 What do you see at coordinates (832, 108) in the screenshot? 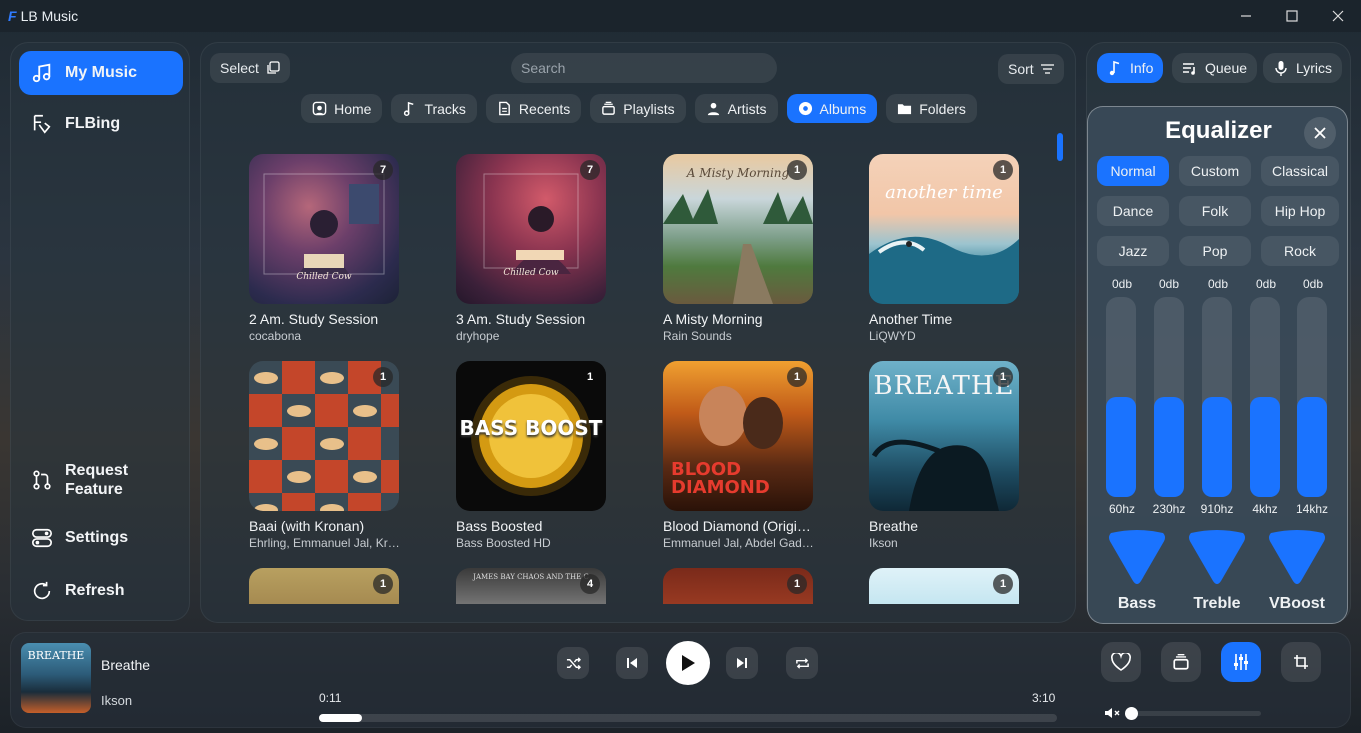
I see `tab-albums: Albums` at bounding box center [832, 108].